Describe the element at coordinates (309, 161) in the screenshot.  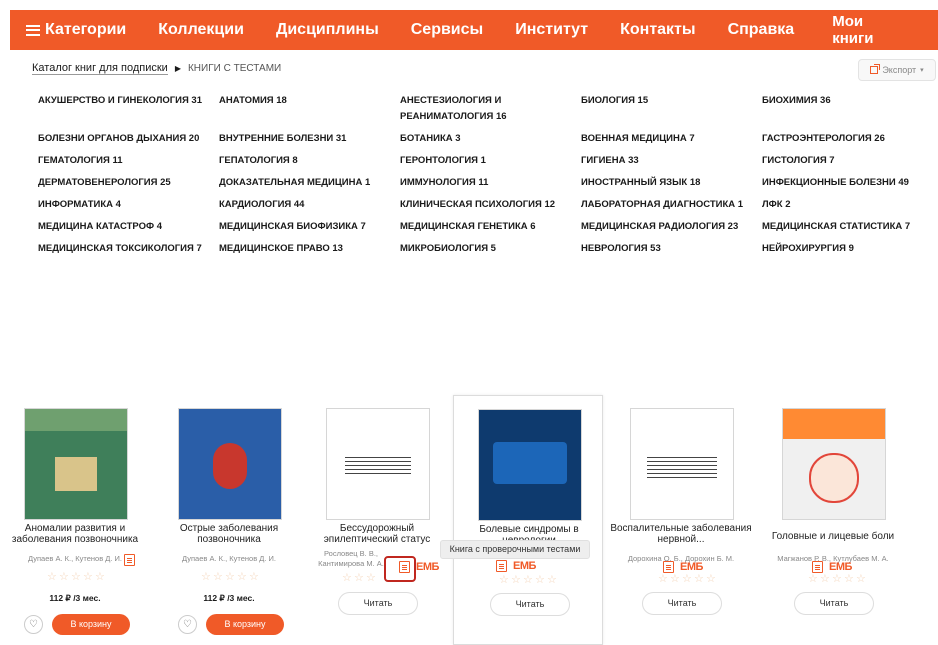
I see `category-link: ГЕПАТОЛОГИЯ 8` at that location.